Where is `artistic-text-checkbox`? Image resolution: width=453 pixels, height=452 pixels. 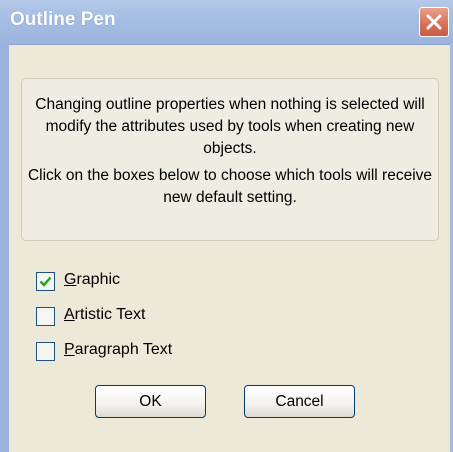 artistic-text-checkbox is located at coordinates (45, 316).